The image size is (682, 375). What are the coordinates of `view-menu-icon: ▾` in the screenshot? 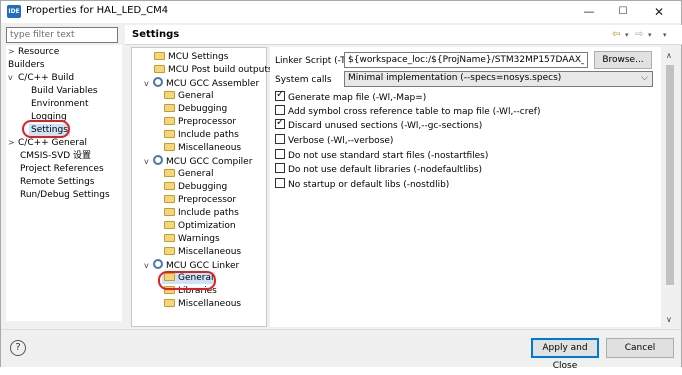 It's located at (665, 35).